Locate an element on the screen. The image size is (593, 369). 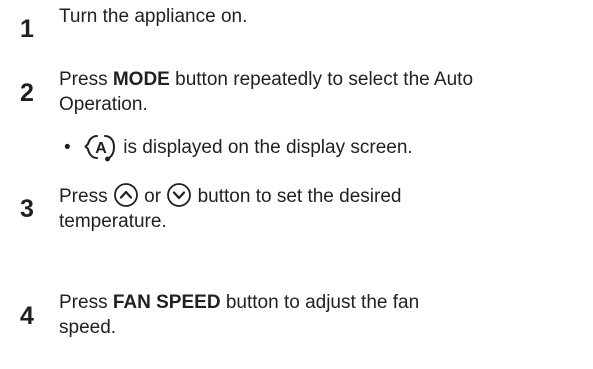
step-3-suffix: button to set the desired is located at coordinates (297, 196).